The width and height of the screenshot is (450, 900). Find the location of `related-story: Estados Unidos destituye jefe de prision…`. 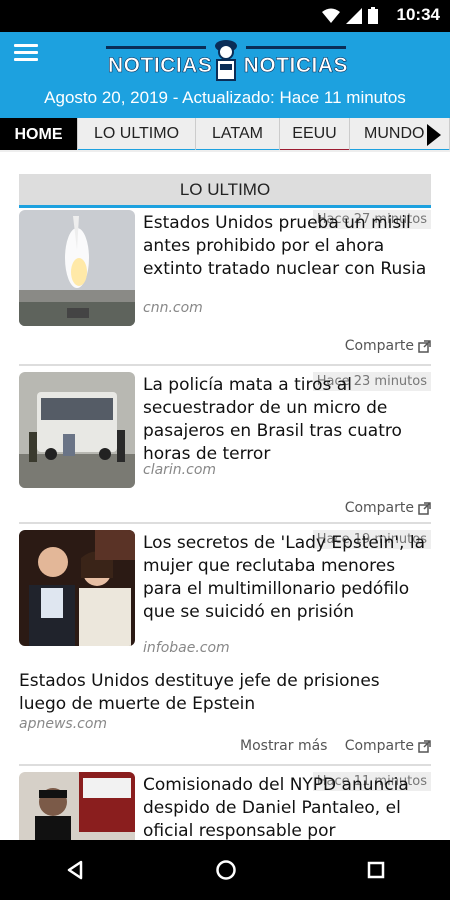

related-story: Estados Unidos destituye jefe de prision… is located at coordinates (225, 701).